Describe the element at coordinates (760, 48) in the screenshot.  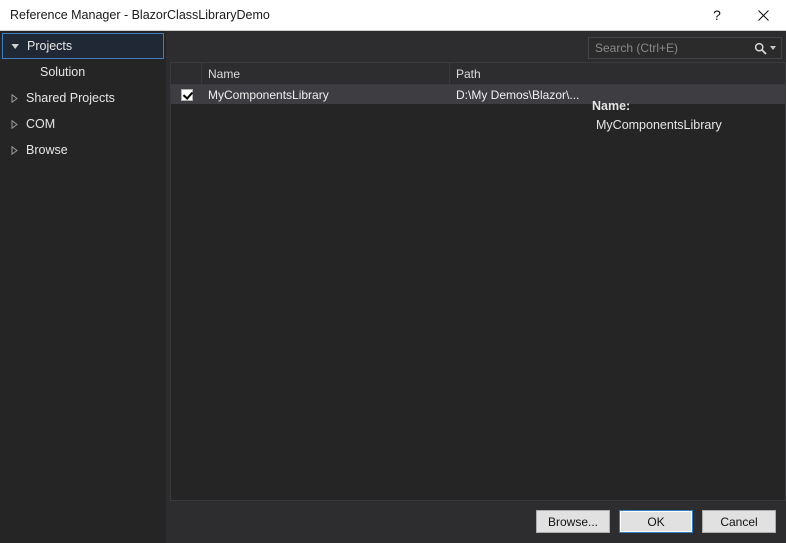
I see `search-icon` at that location.